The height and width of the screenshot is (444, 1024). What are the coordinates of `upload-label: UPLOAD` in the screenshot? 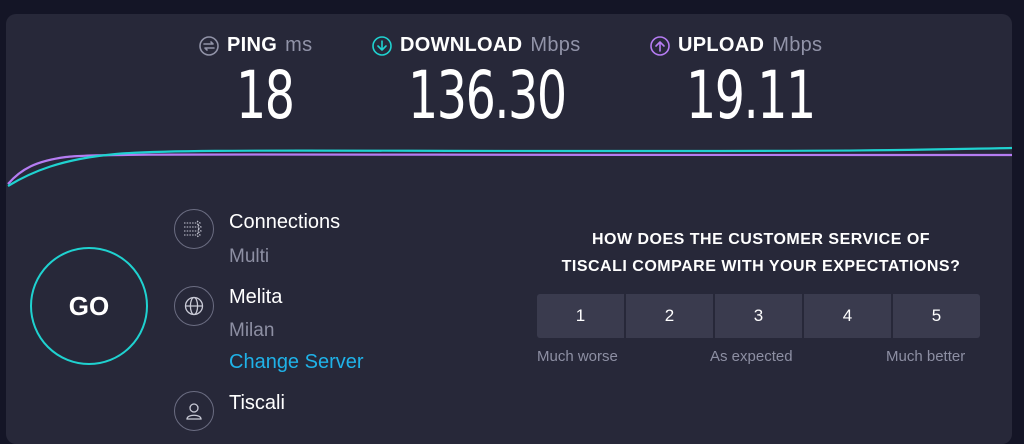 It's located at (721, 45).